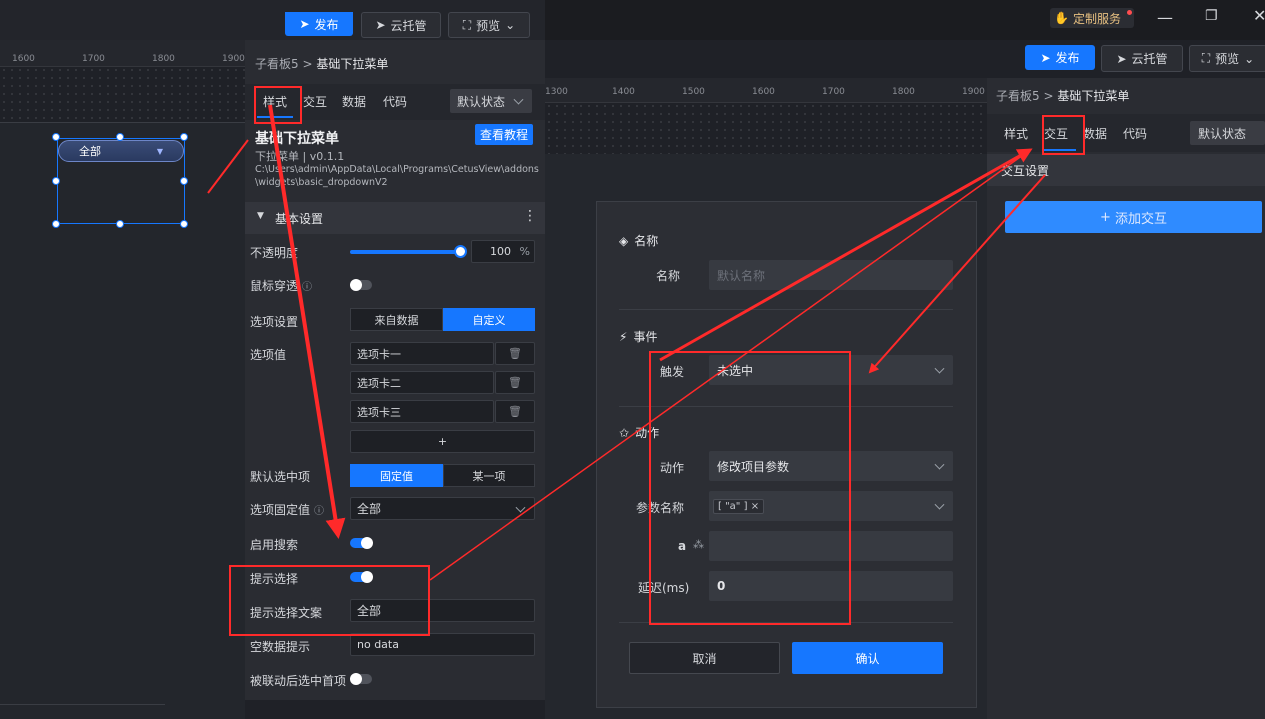 The image size is (1265, 719). I want to click on arrow-style-to-enable-search, so click(307, 321).